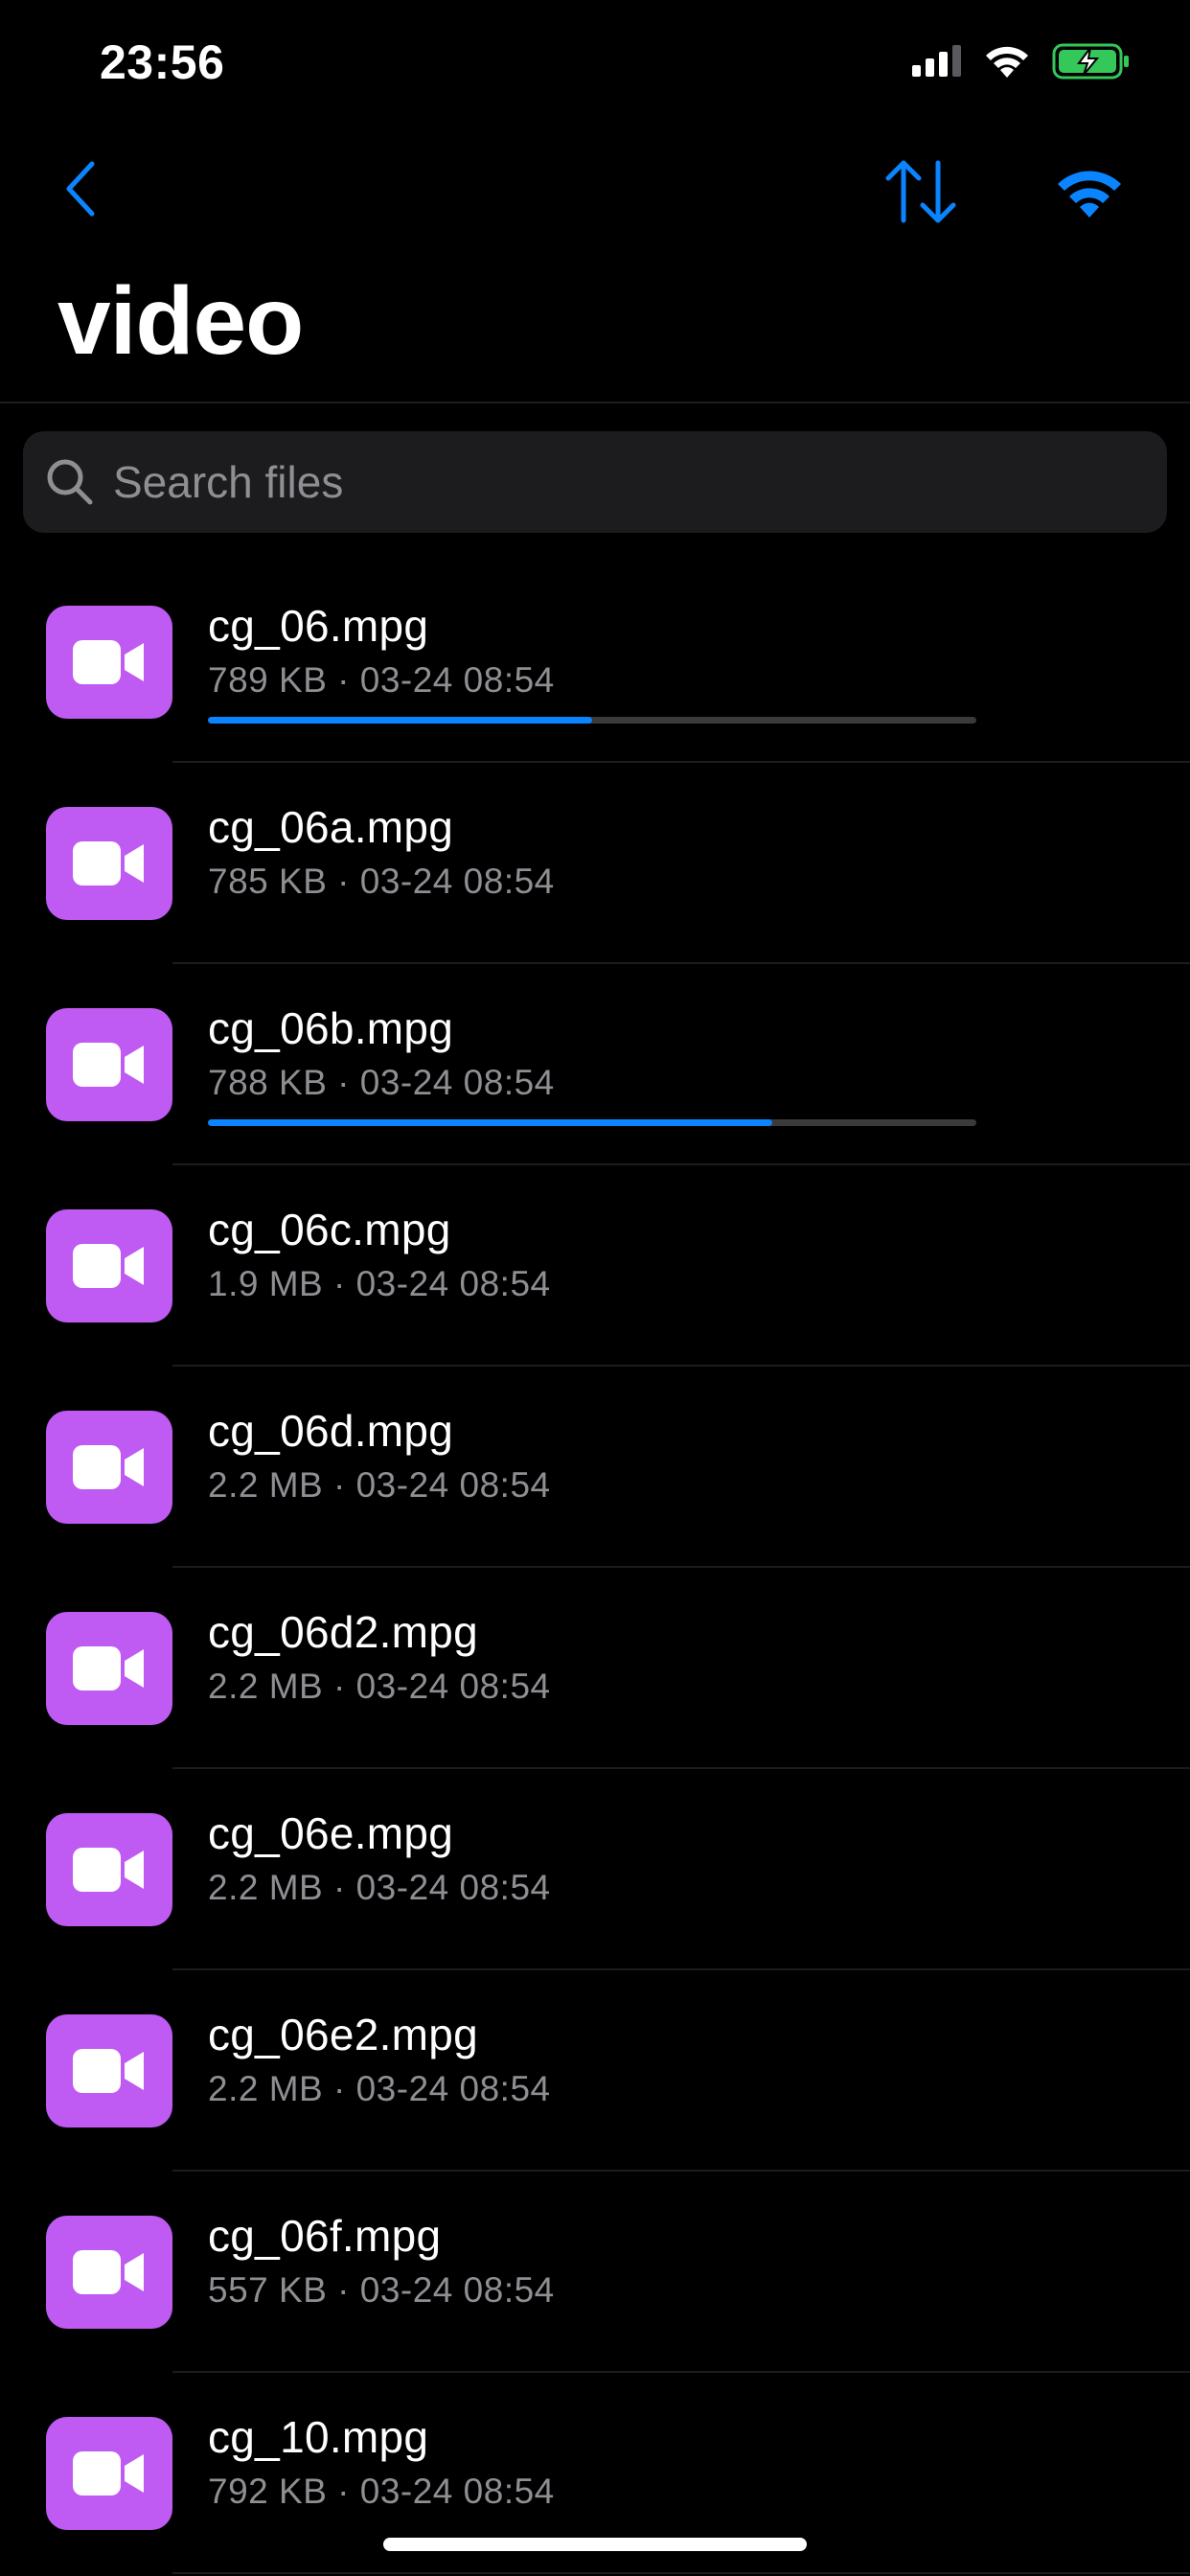  What do you see at coordinates (595, 863) in the screenshot?
I see `file-row: cg_06a.mpg 785 KB · 03-24 08:54` at bounding box center [595, 863].